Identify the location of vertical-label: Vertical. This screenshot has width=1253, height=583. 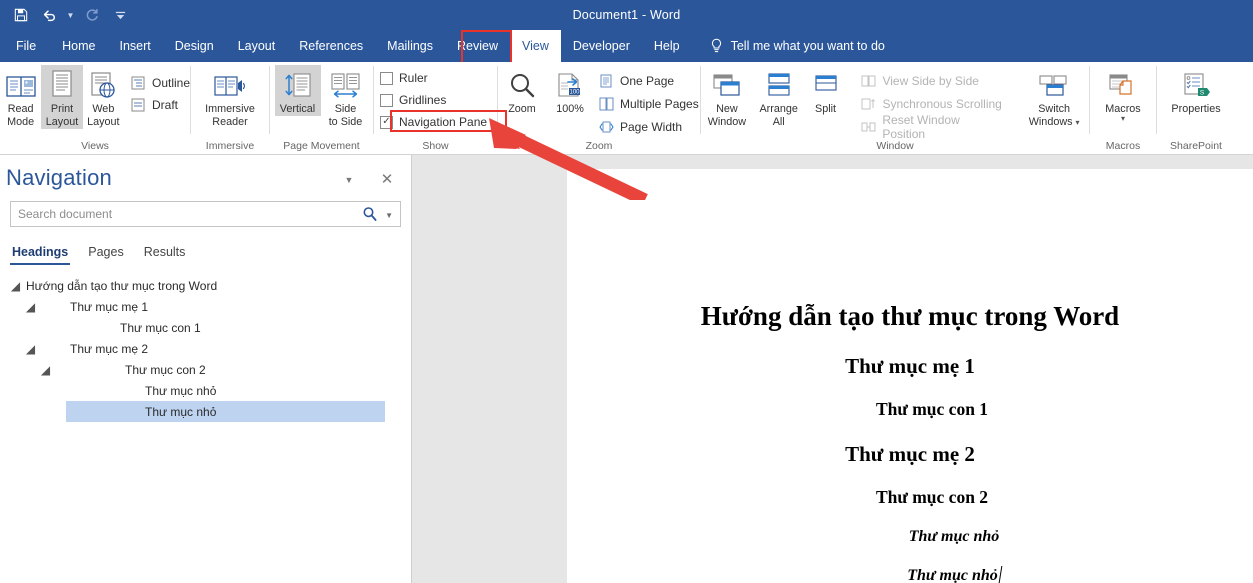
(297, 109).